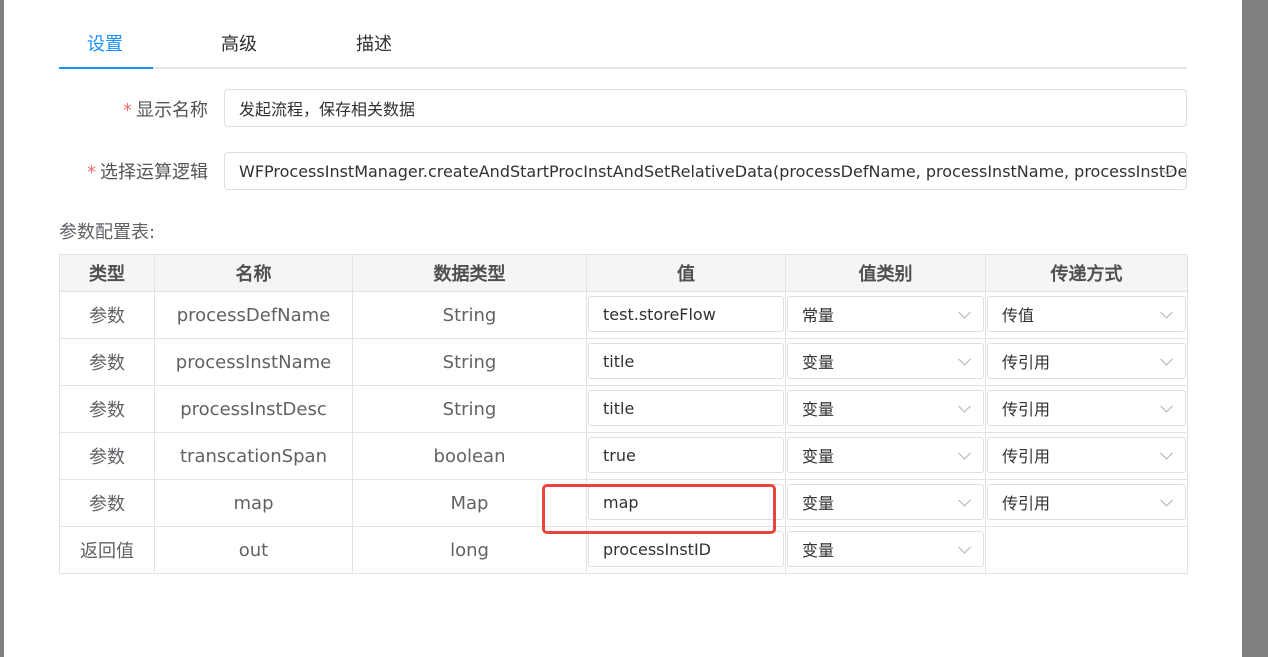 Image resolution: width=1268 pixels, height=657 pixels. Describe the element at coordinates (107, 232) in the screenshot. I see `param-table-title: 参数配置表:` at that location.